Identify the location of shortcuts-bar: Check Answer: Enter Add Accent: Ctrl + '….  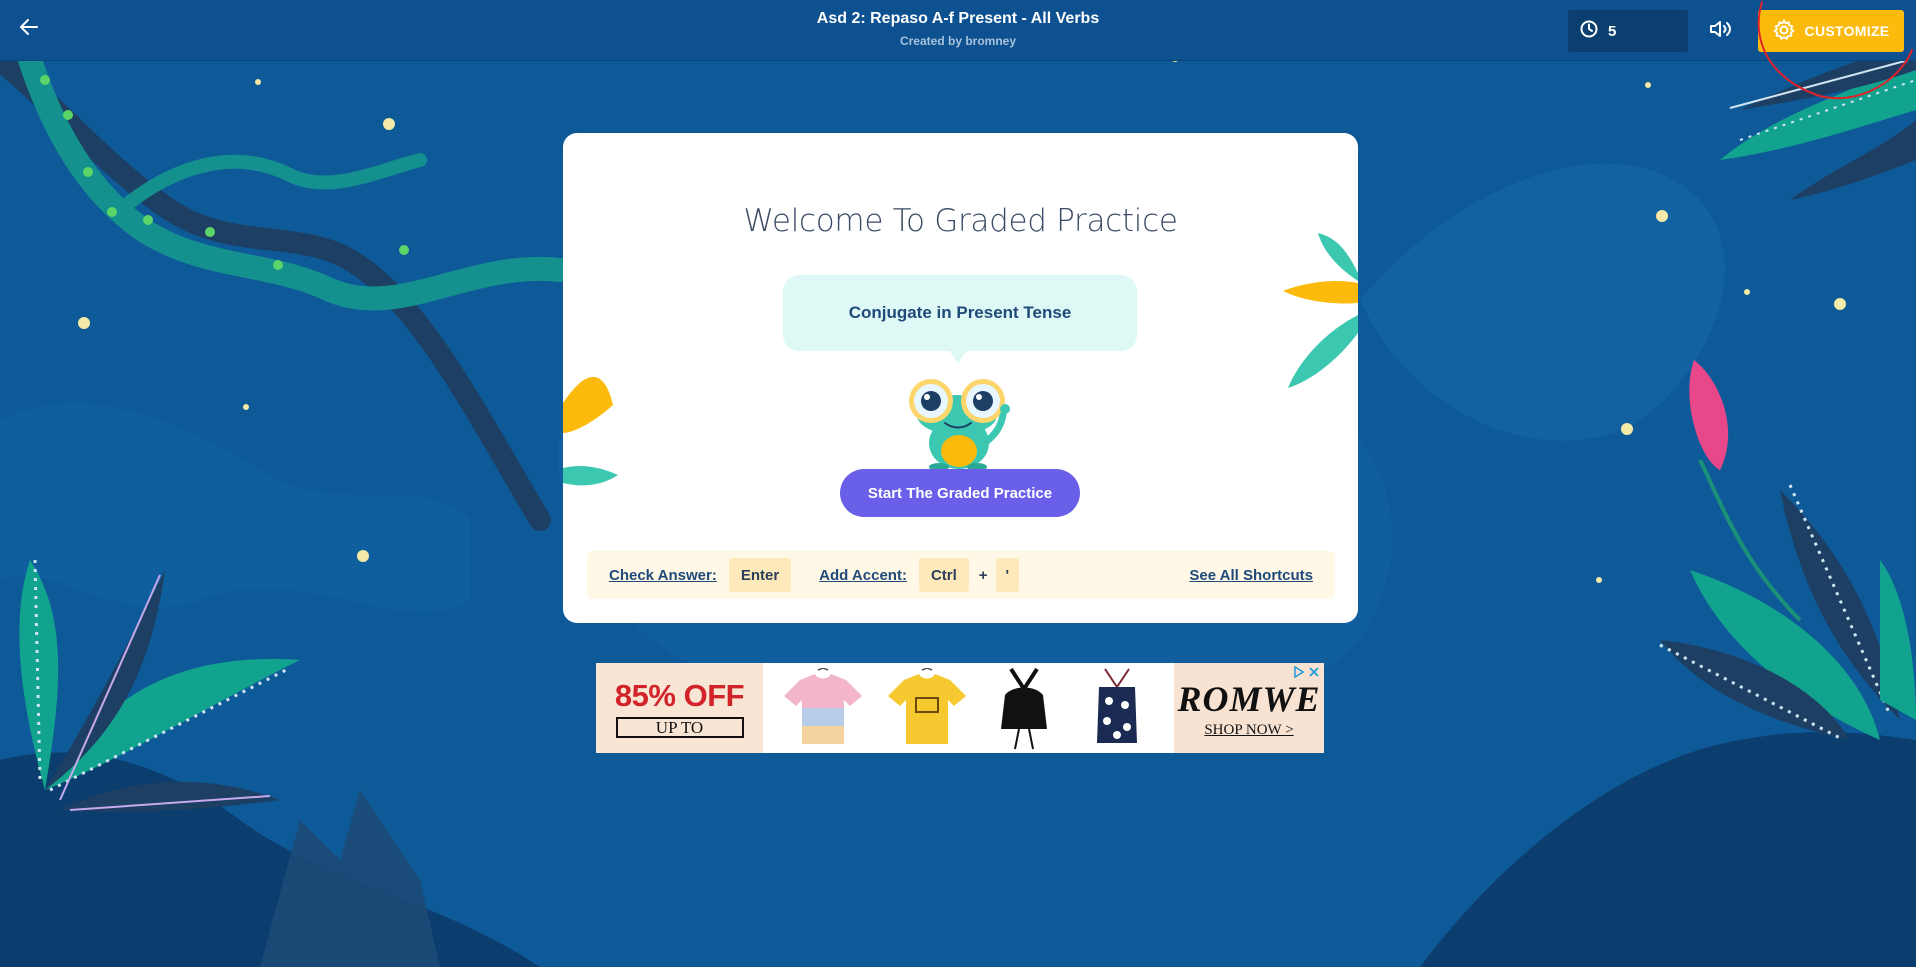
(961, 575).